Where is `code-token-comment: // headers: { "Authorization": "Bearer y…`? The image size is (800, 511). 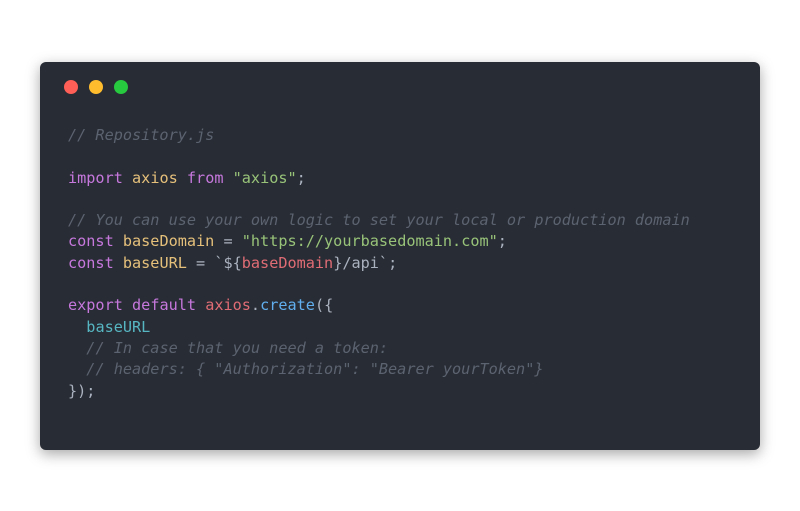
code-token-comment: // headers: { "Authorization": "Bearer y… is located at coordinates (315, 369).